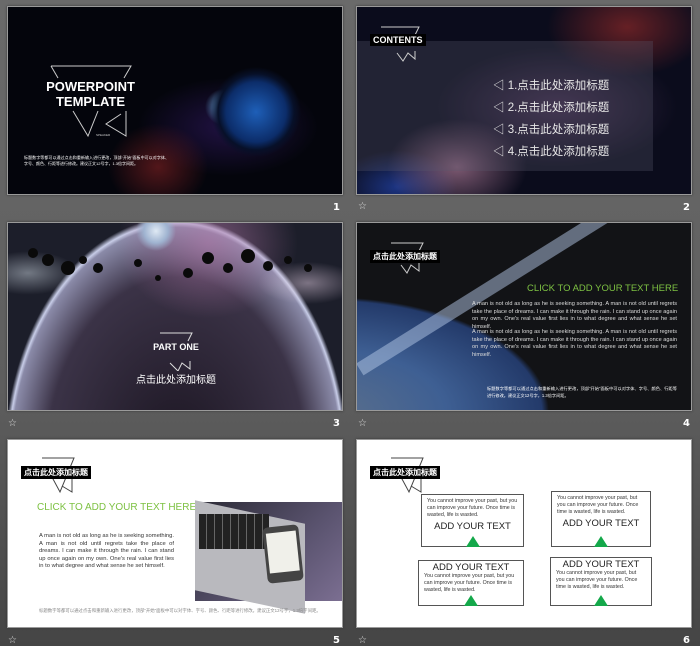  I want to click on slide-number: 4, so click(686, 423).